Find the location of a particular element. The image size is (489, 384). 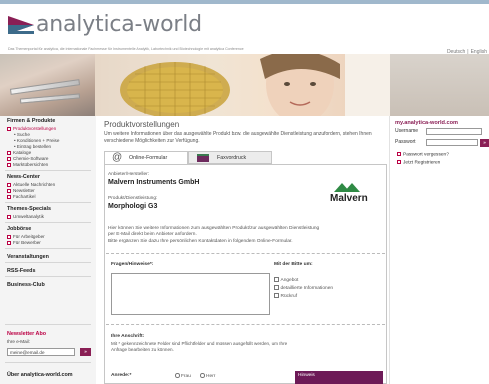

register-link: Jetzt Registrieren is located at coordinates (418, 163).